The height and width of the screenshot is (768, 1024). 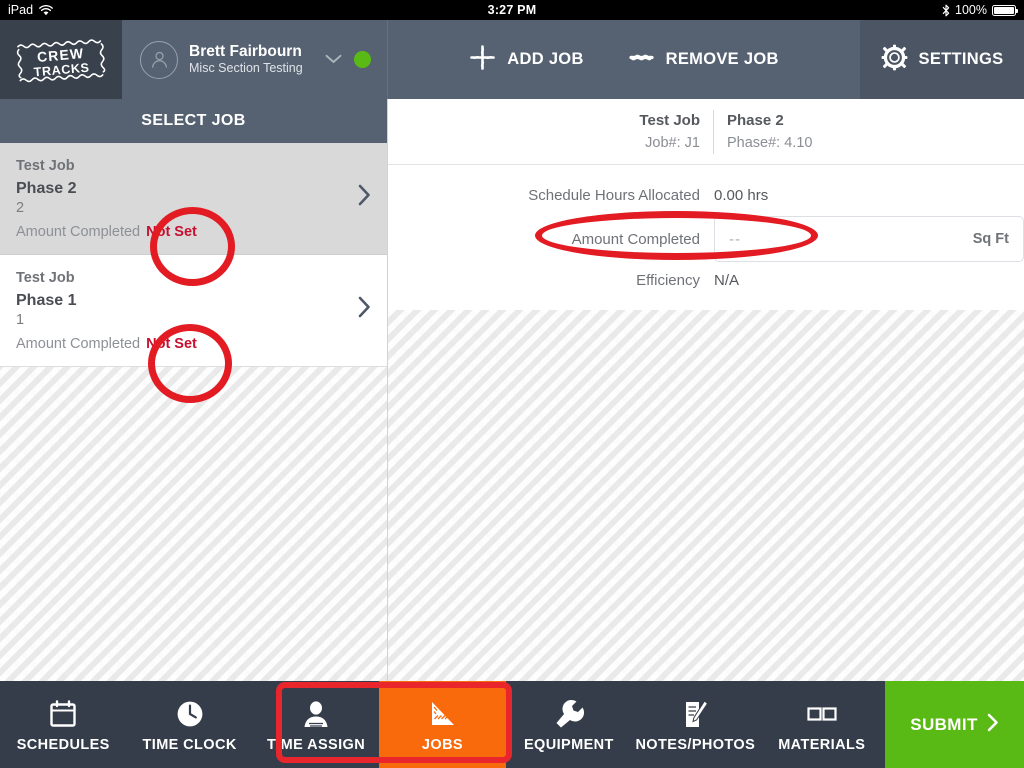 I want to click on nav-item-notes-photos: NOTES/PHOTOS, so click(x=695, y=724).